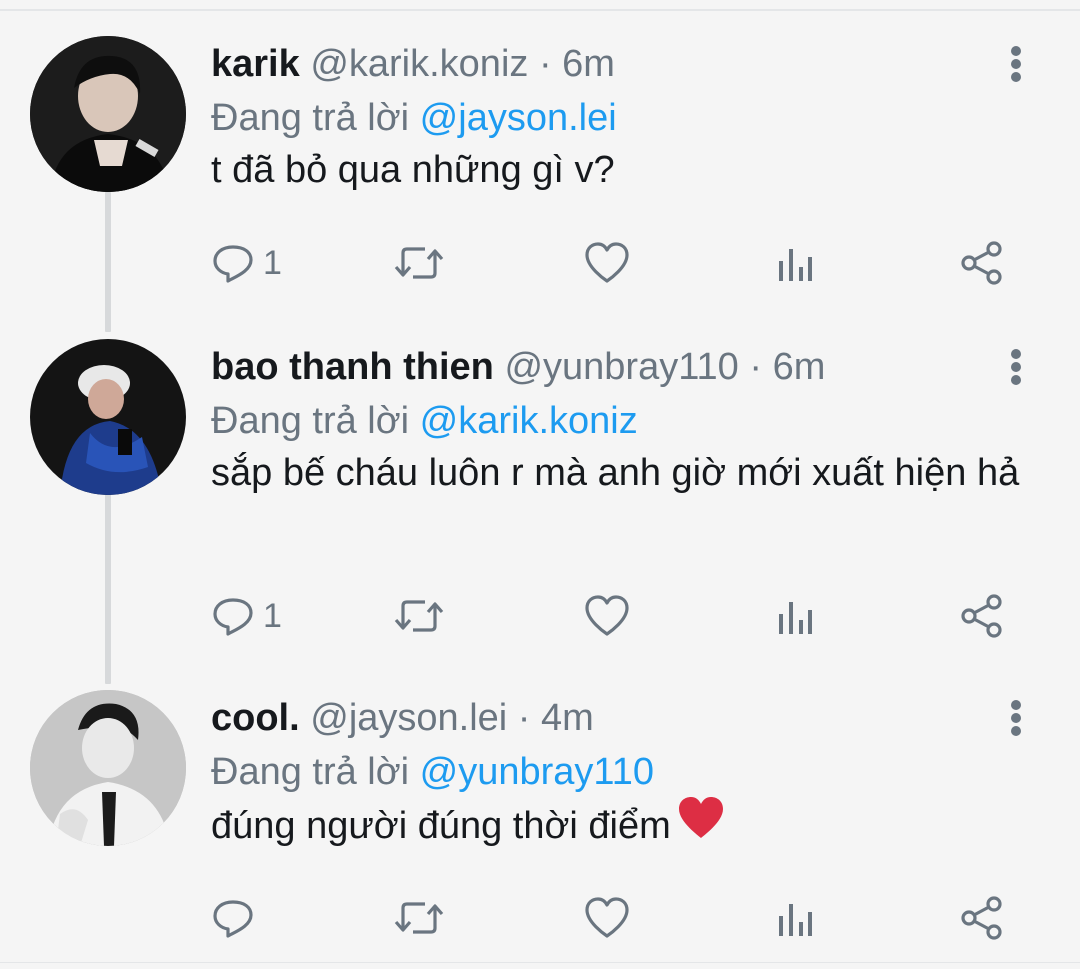  What do you see at coordinates (701, 824) in the screenshot?
I see `red-heart-emoji` at bounding box center [701, 824].